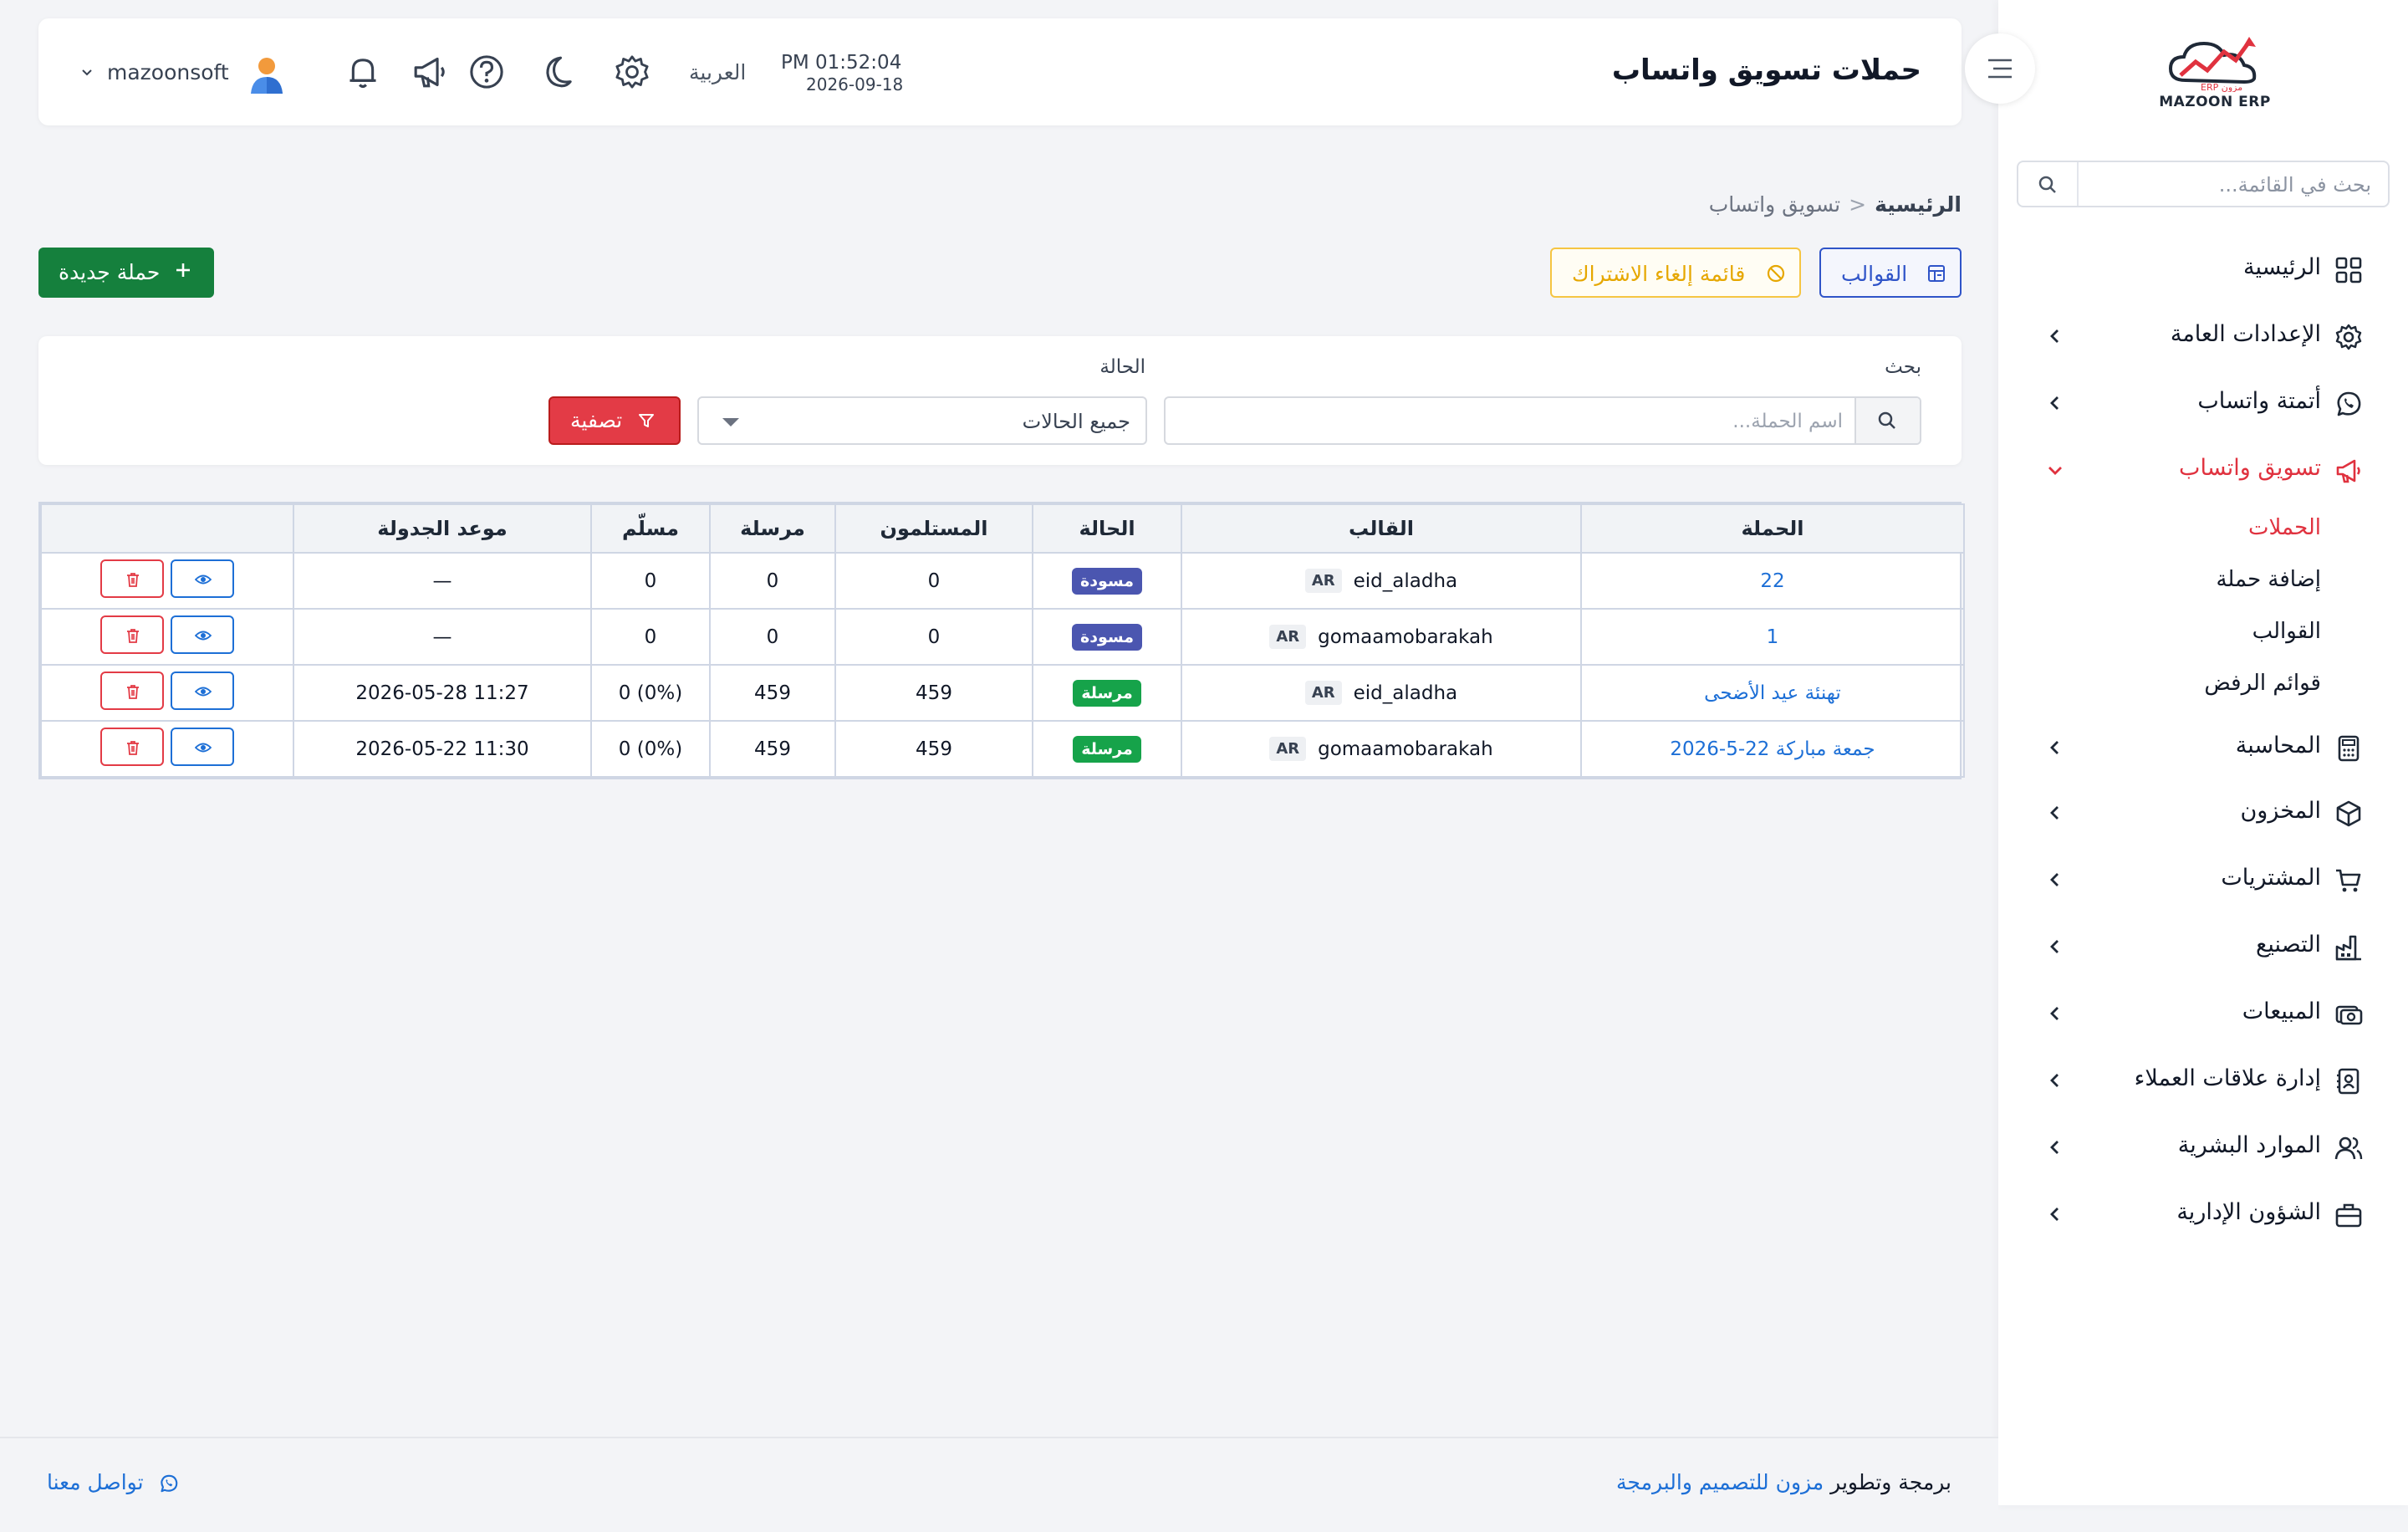 The width and height of the screenshot is (2408, 1532). What do you see at coordinates (2349, 880) in the screenshot?
I see `cart-icon` at bounding box center [2349, 880].